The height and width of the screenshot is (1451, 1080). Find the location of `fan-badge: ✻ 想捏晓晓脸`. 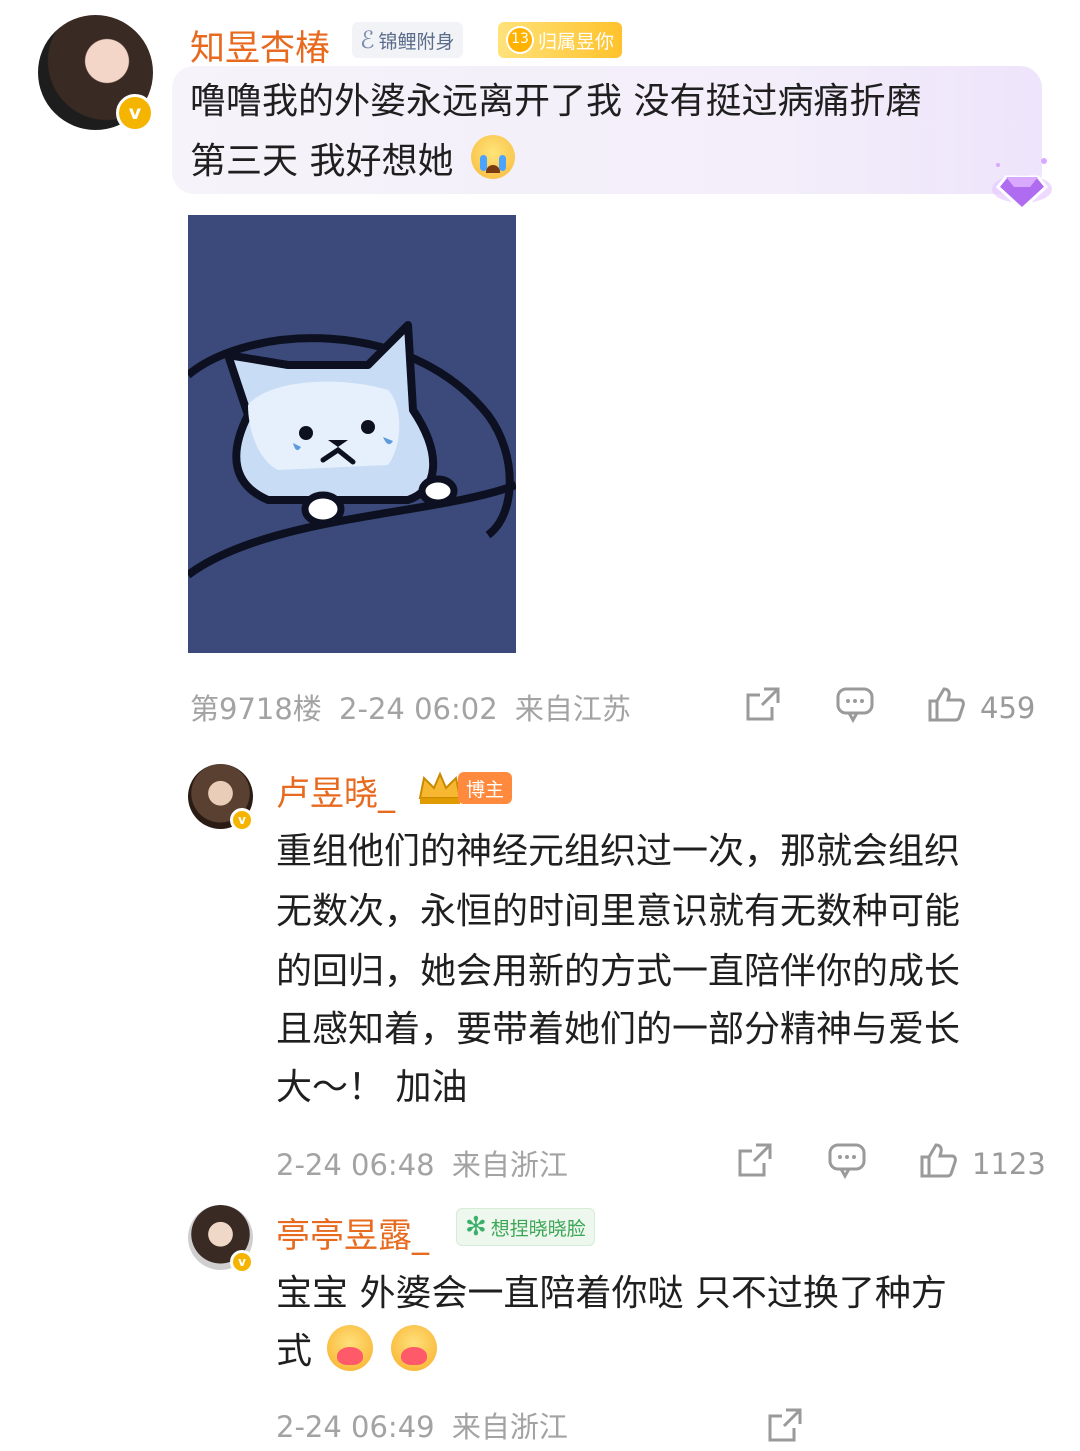

fan-badge: ✻ 想捏晓晓脸 is located at coordinates (525, 1227).